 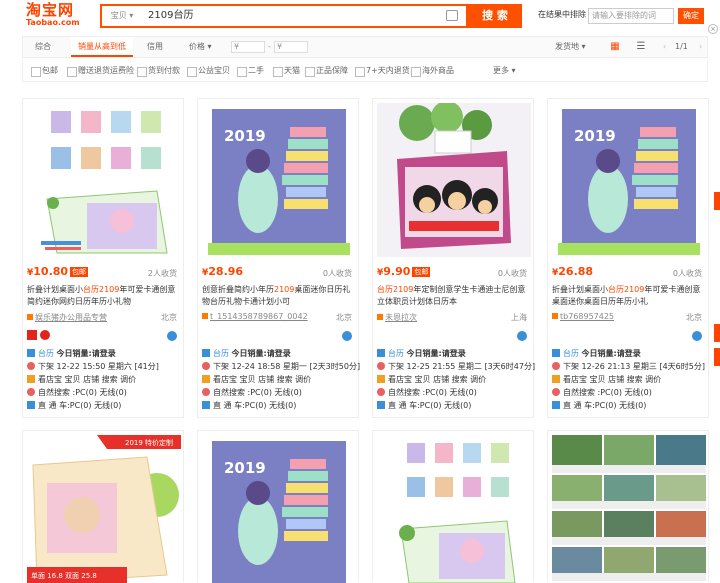 I want to click on product-title: 创意折叠简约小年历2109桌面迷你日历礼物台历礼物卡通计划小可, so click(x=279, y=296).